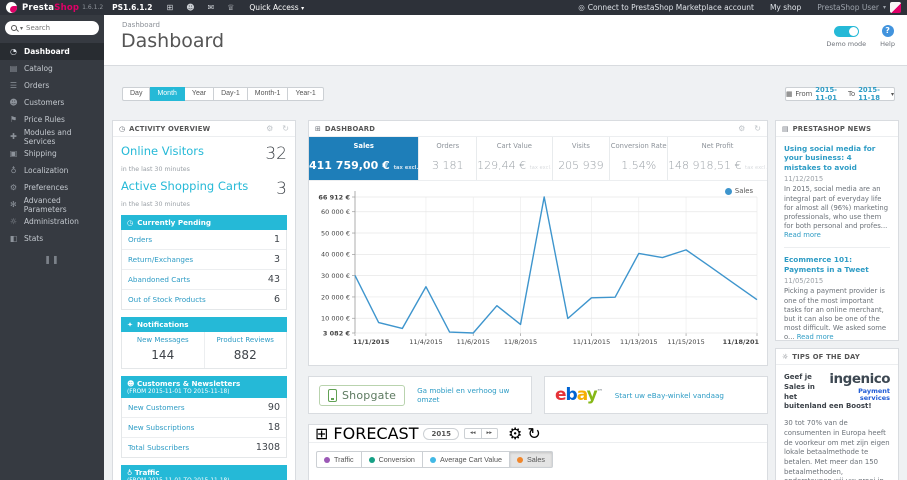 Image resolution: width=907 pixels, height=480 pixels. I want to click on active-carts-value: 3, so click(281, 189).